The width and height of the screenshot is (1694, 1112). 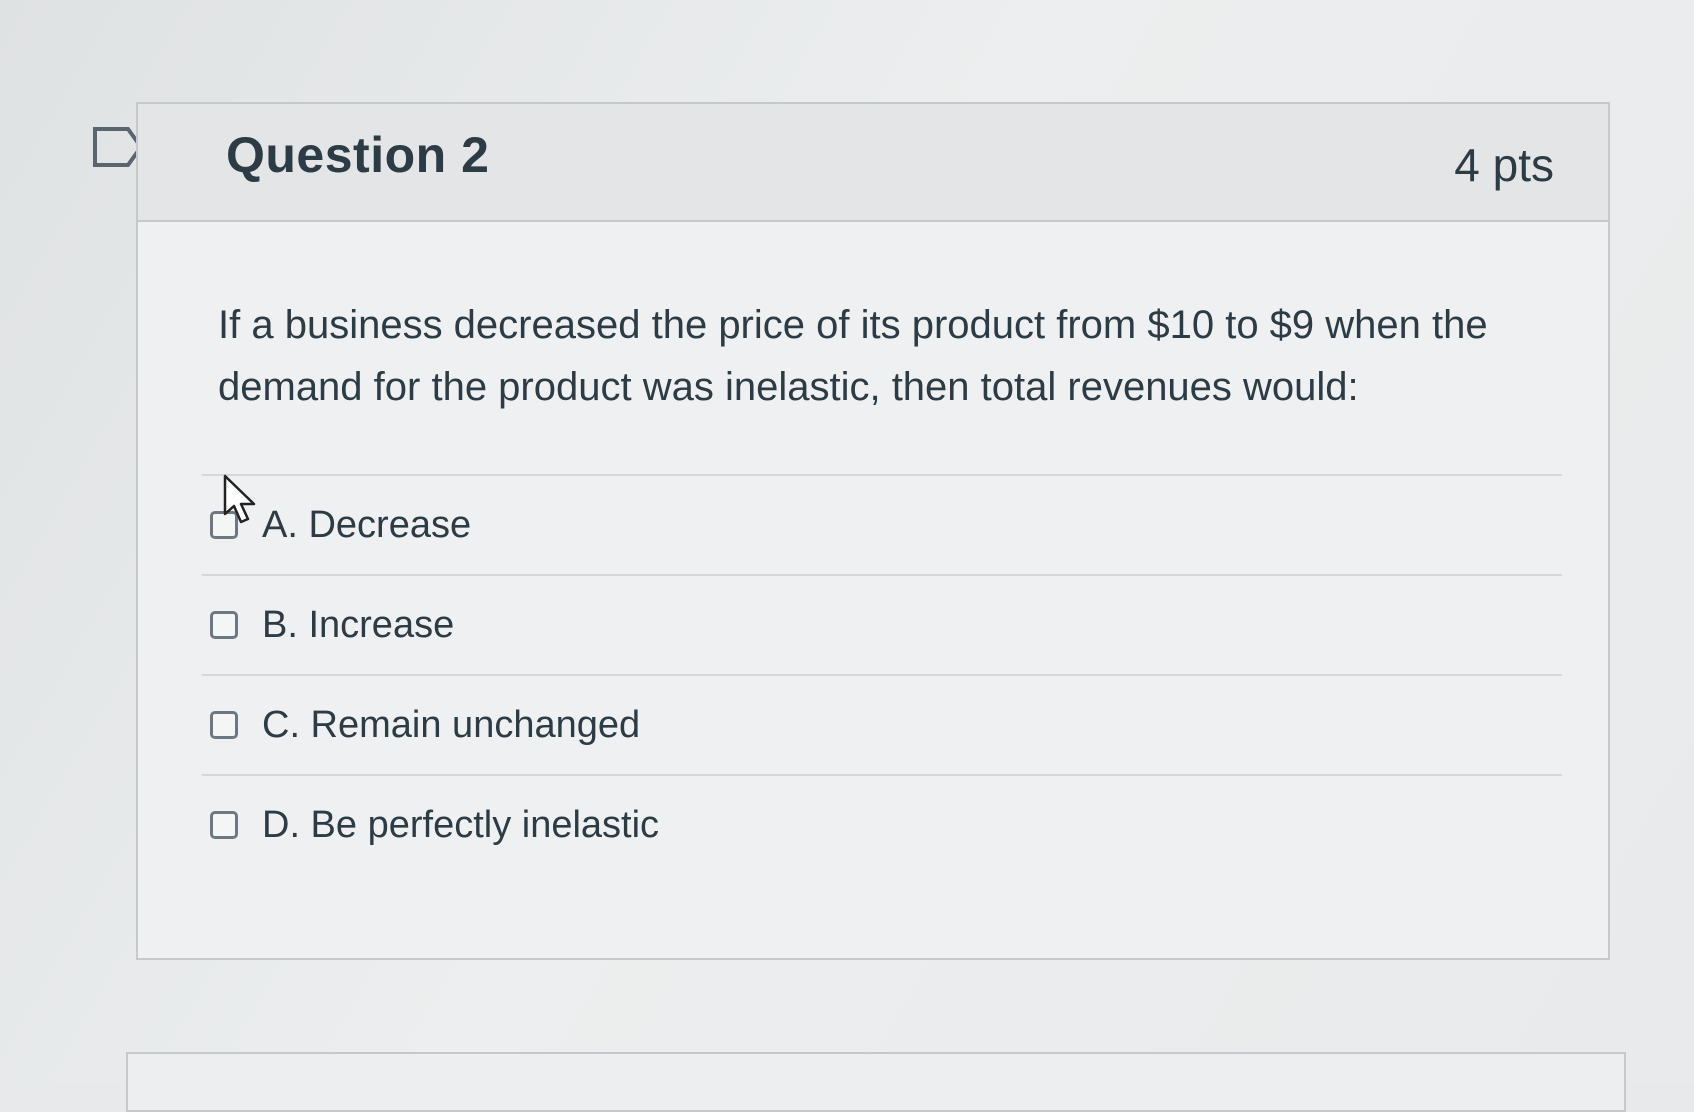 What do you see at coordinates (461, 824) in the screenshot?
I see `answer-label-d: D. Be perfectly inelastic` at bounding box center [461, 824].